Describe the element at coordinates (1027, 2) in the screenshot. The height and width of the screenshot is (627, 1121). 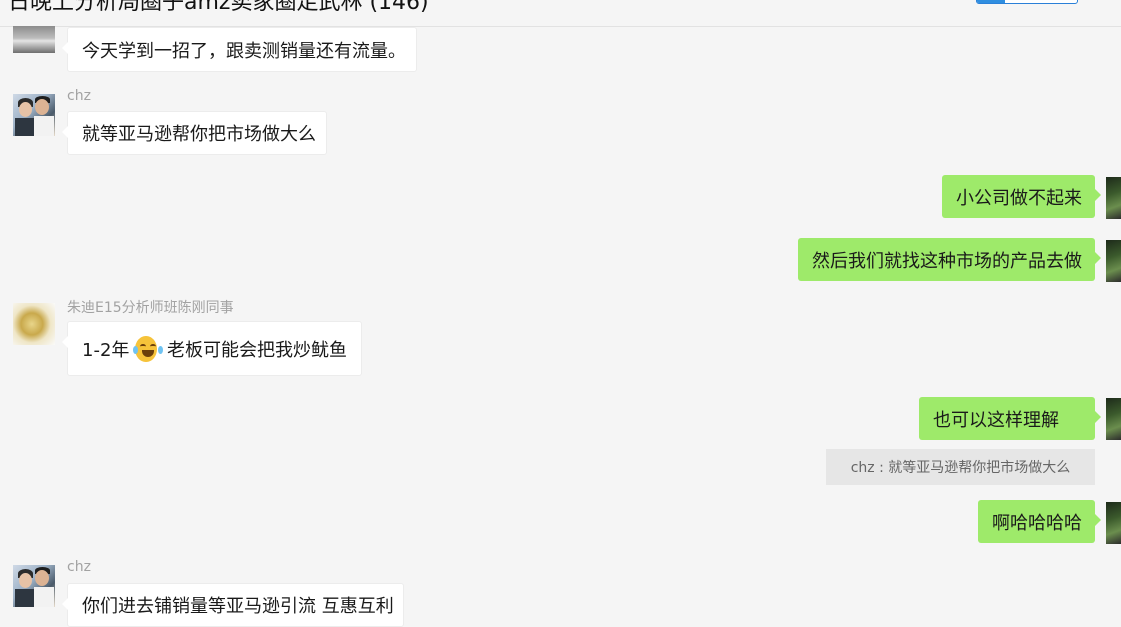
I see `header-toggle` at that location.